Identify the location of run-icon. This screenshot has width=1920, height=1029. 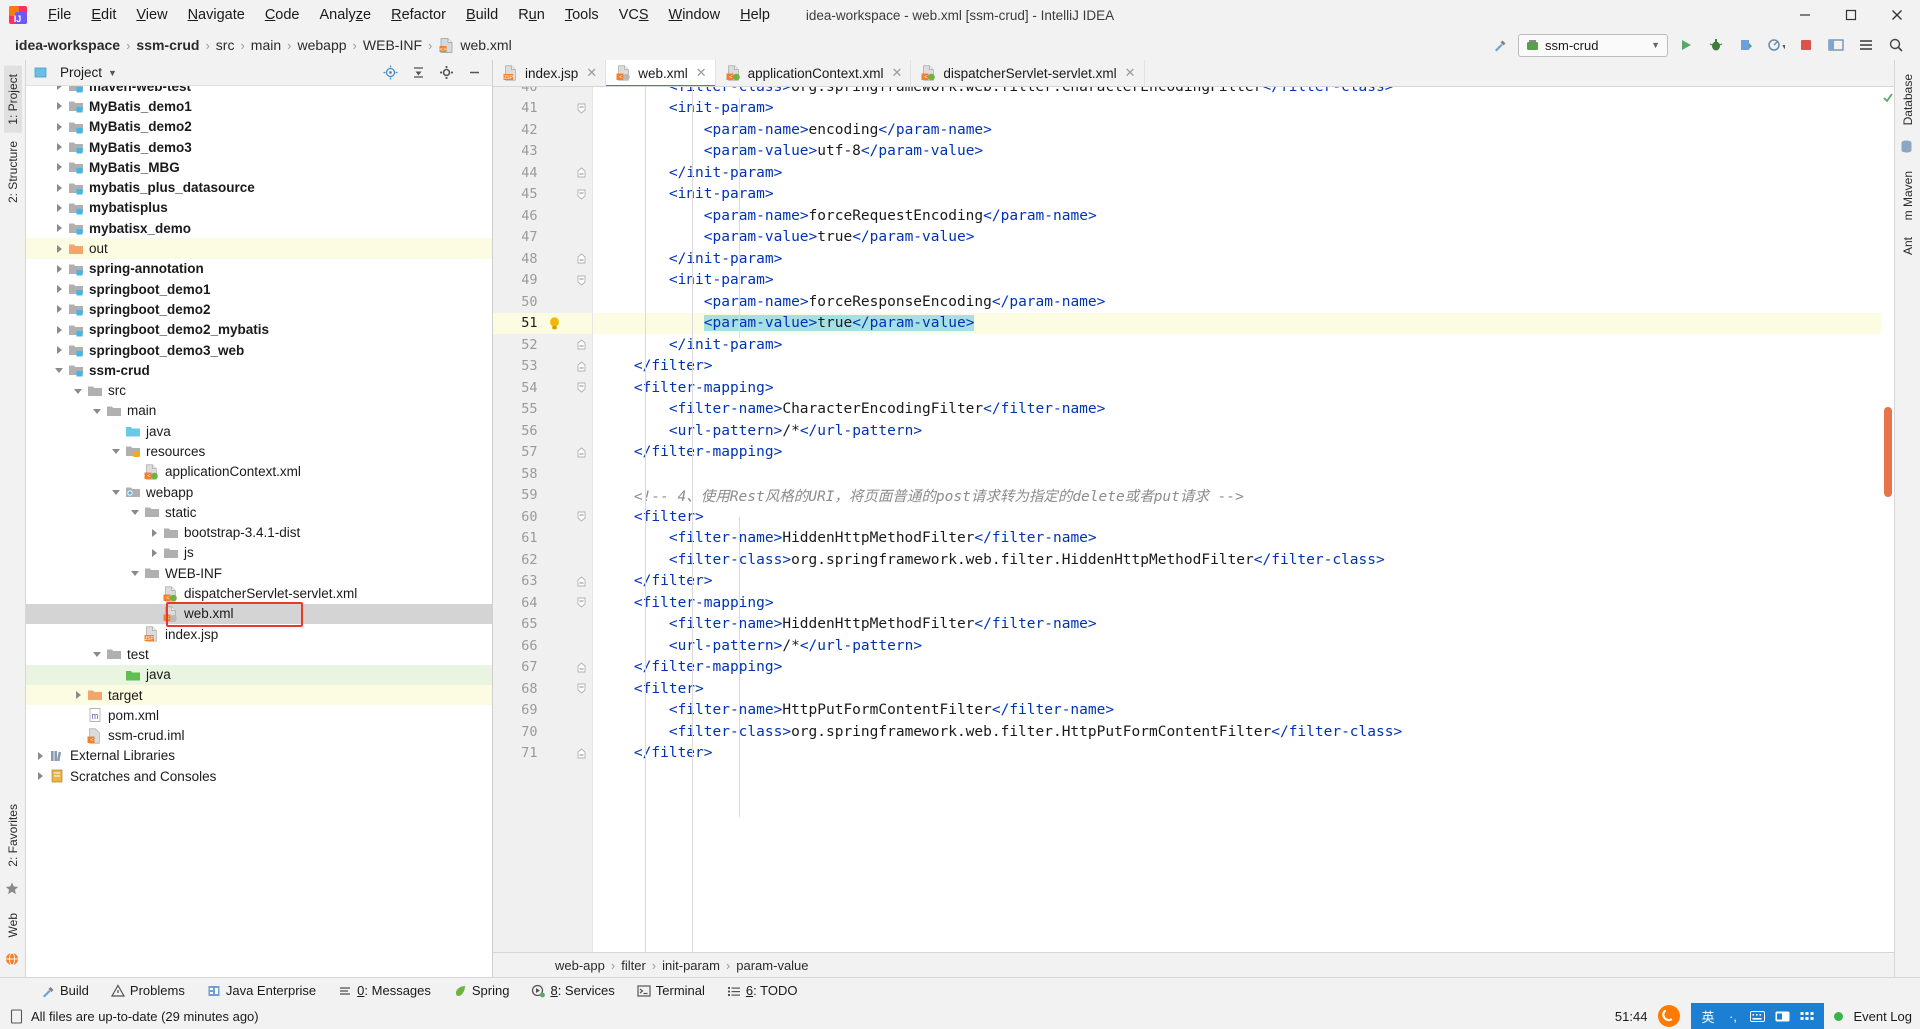
(1686, 45).